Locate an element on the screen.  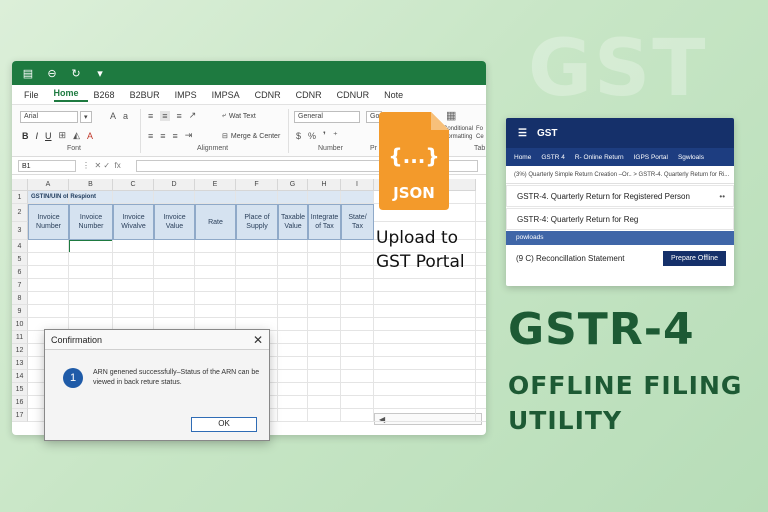
comma-icon: ❜ is located at coordinates (324, 135).